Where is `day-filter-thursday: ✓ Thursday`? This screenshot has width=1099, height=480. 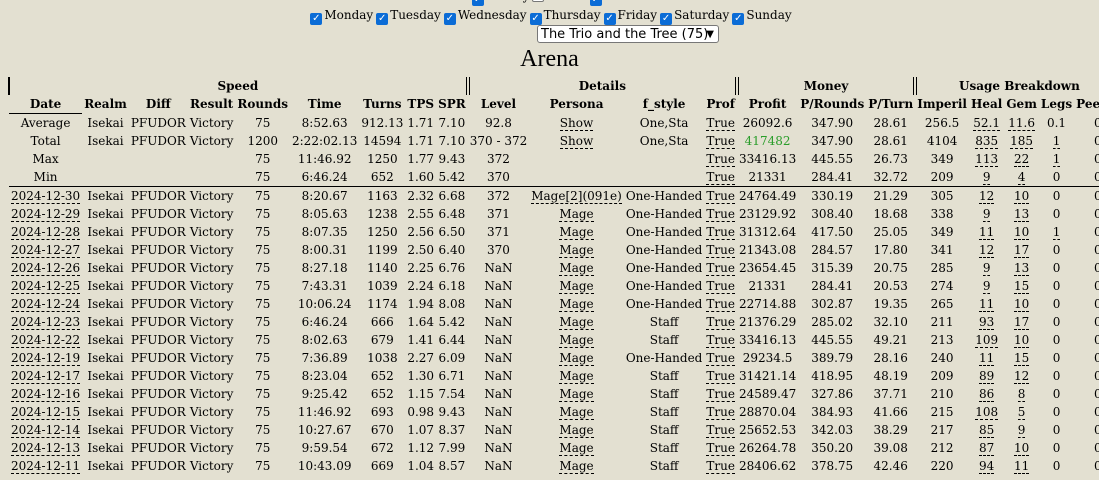 day-filter-thursday: ✓ Thursday is located at coordinates (564, 16).